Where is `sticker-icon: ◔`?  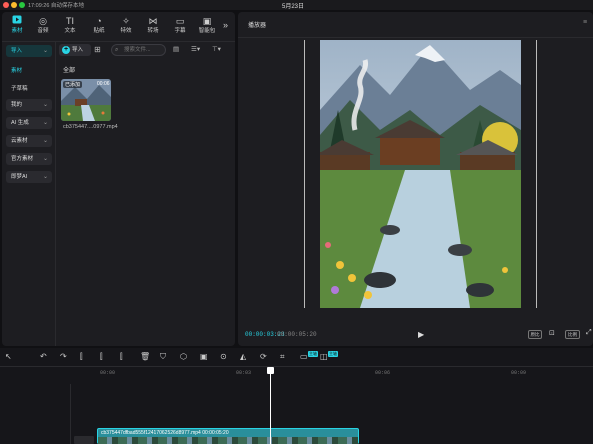
sticker-icon: ◔ is located at coordinates (99, 21).